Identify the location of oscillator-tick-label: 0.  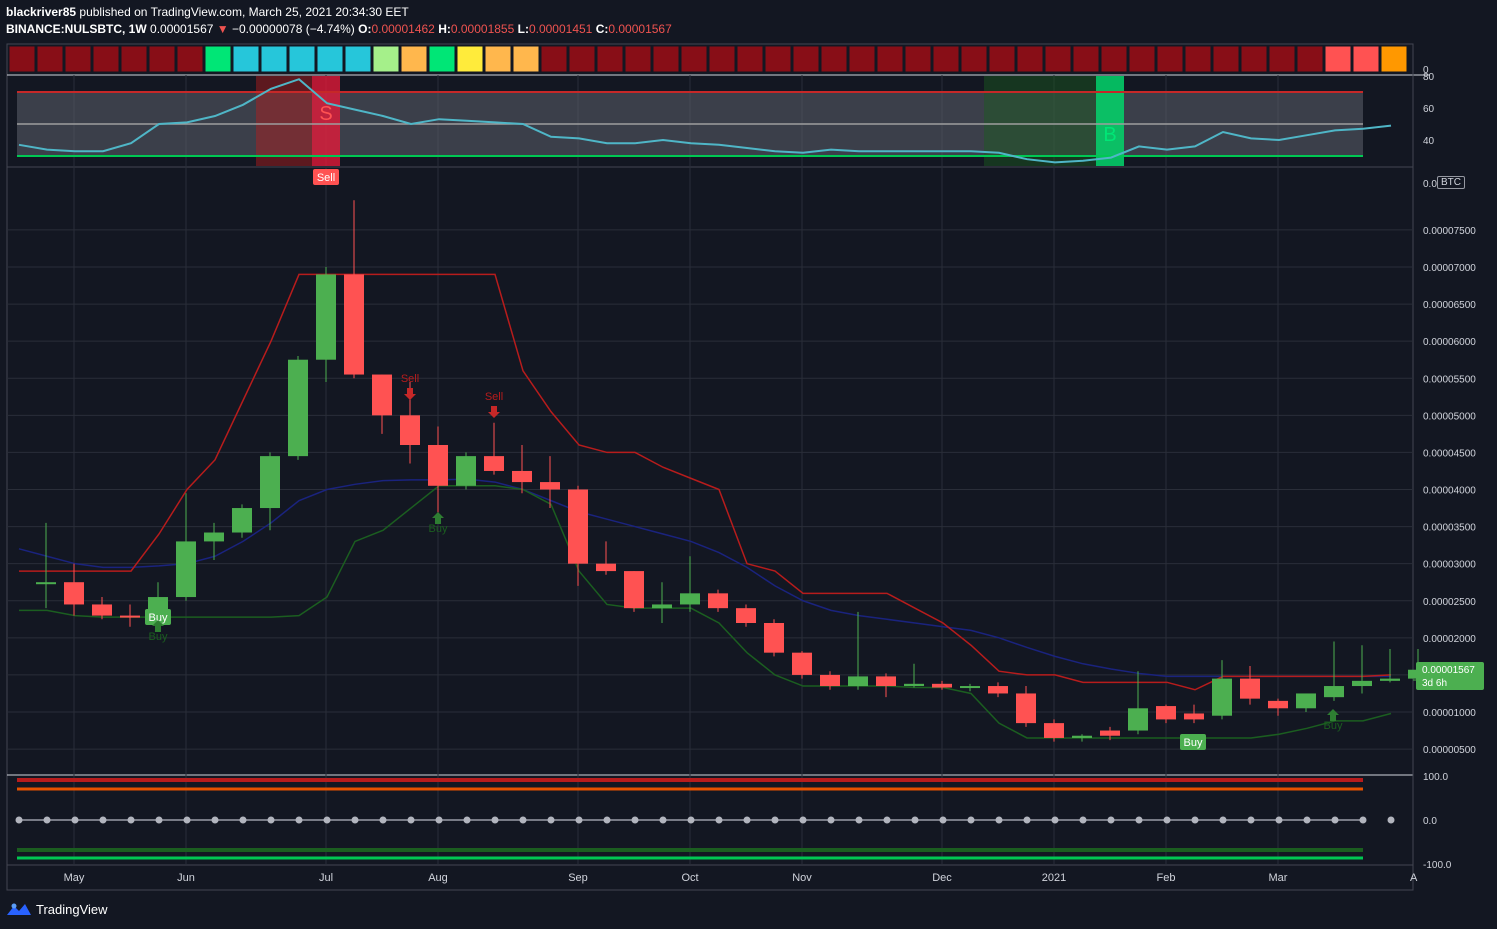
(1426, 70).